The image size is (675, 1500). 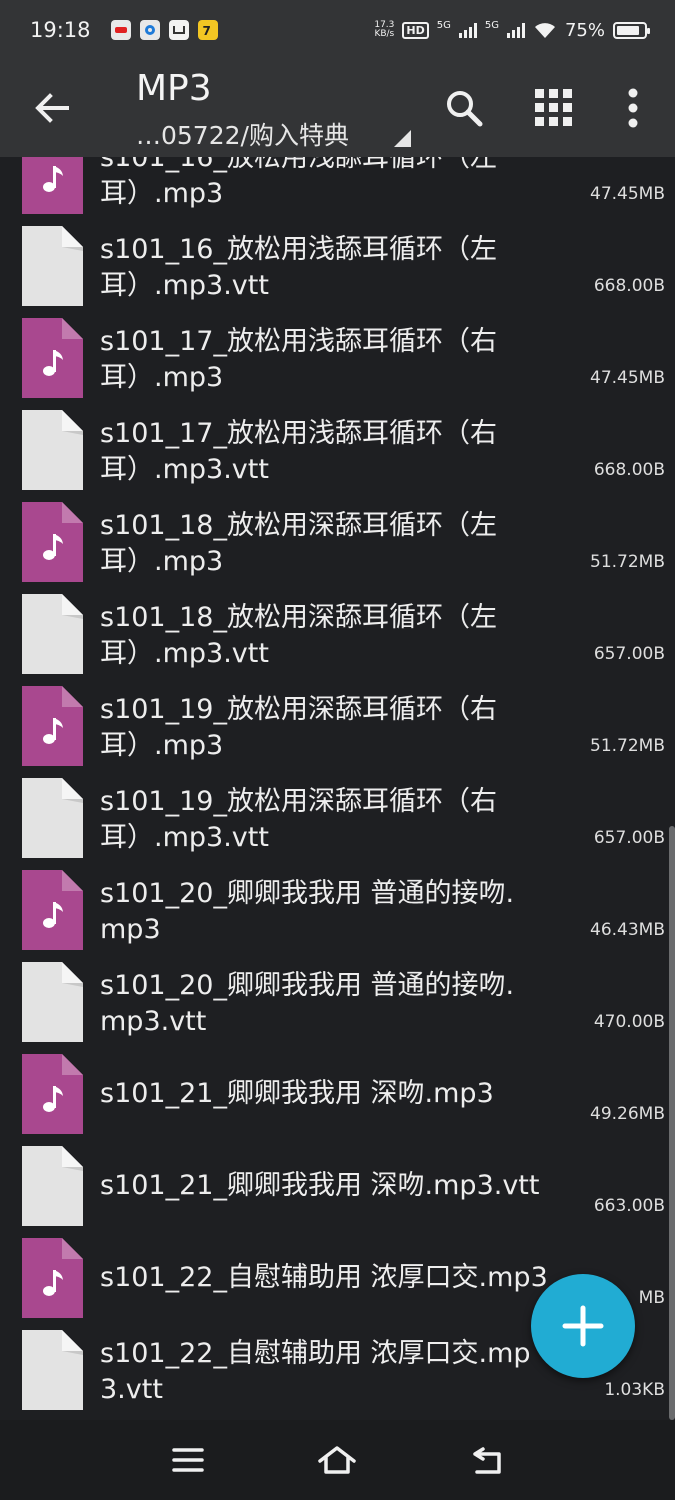 I want to click on file-name: s101_18_放松用深舔耳循环（左耳）.mp3, so click(x=298, y=543).